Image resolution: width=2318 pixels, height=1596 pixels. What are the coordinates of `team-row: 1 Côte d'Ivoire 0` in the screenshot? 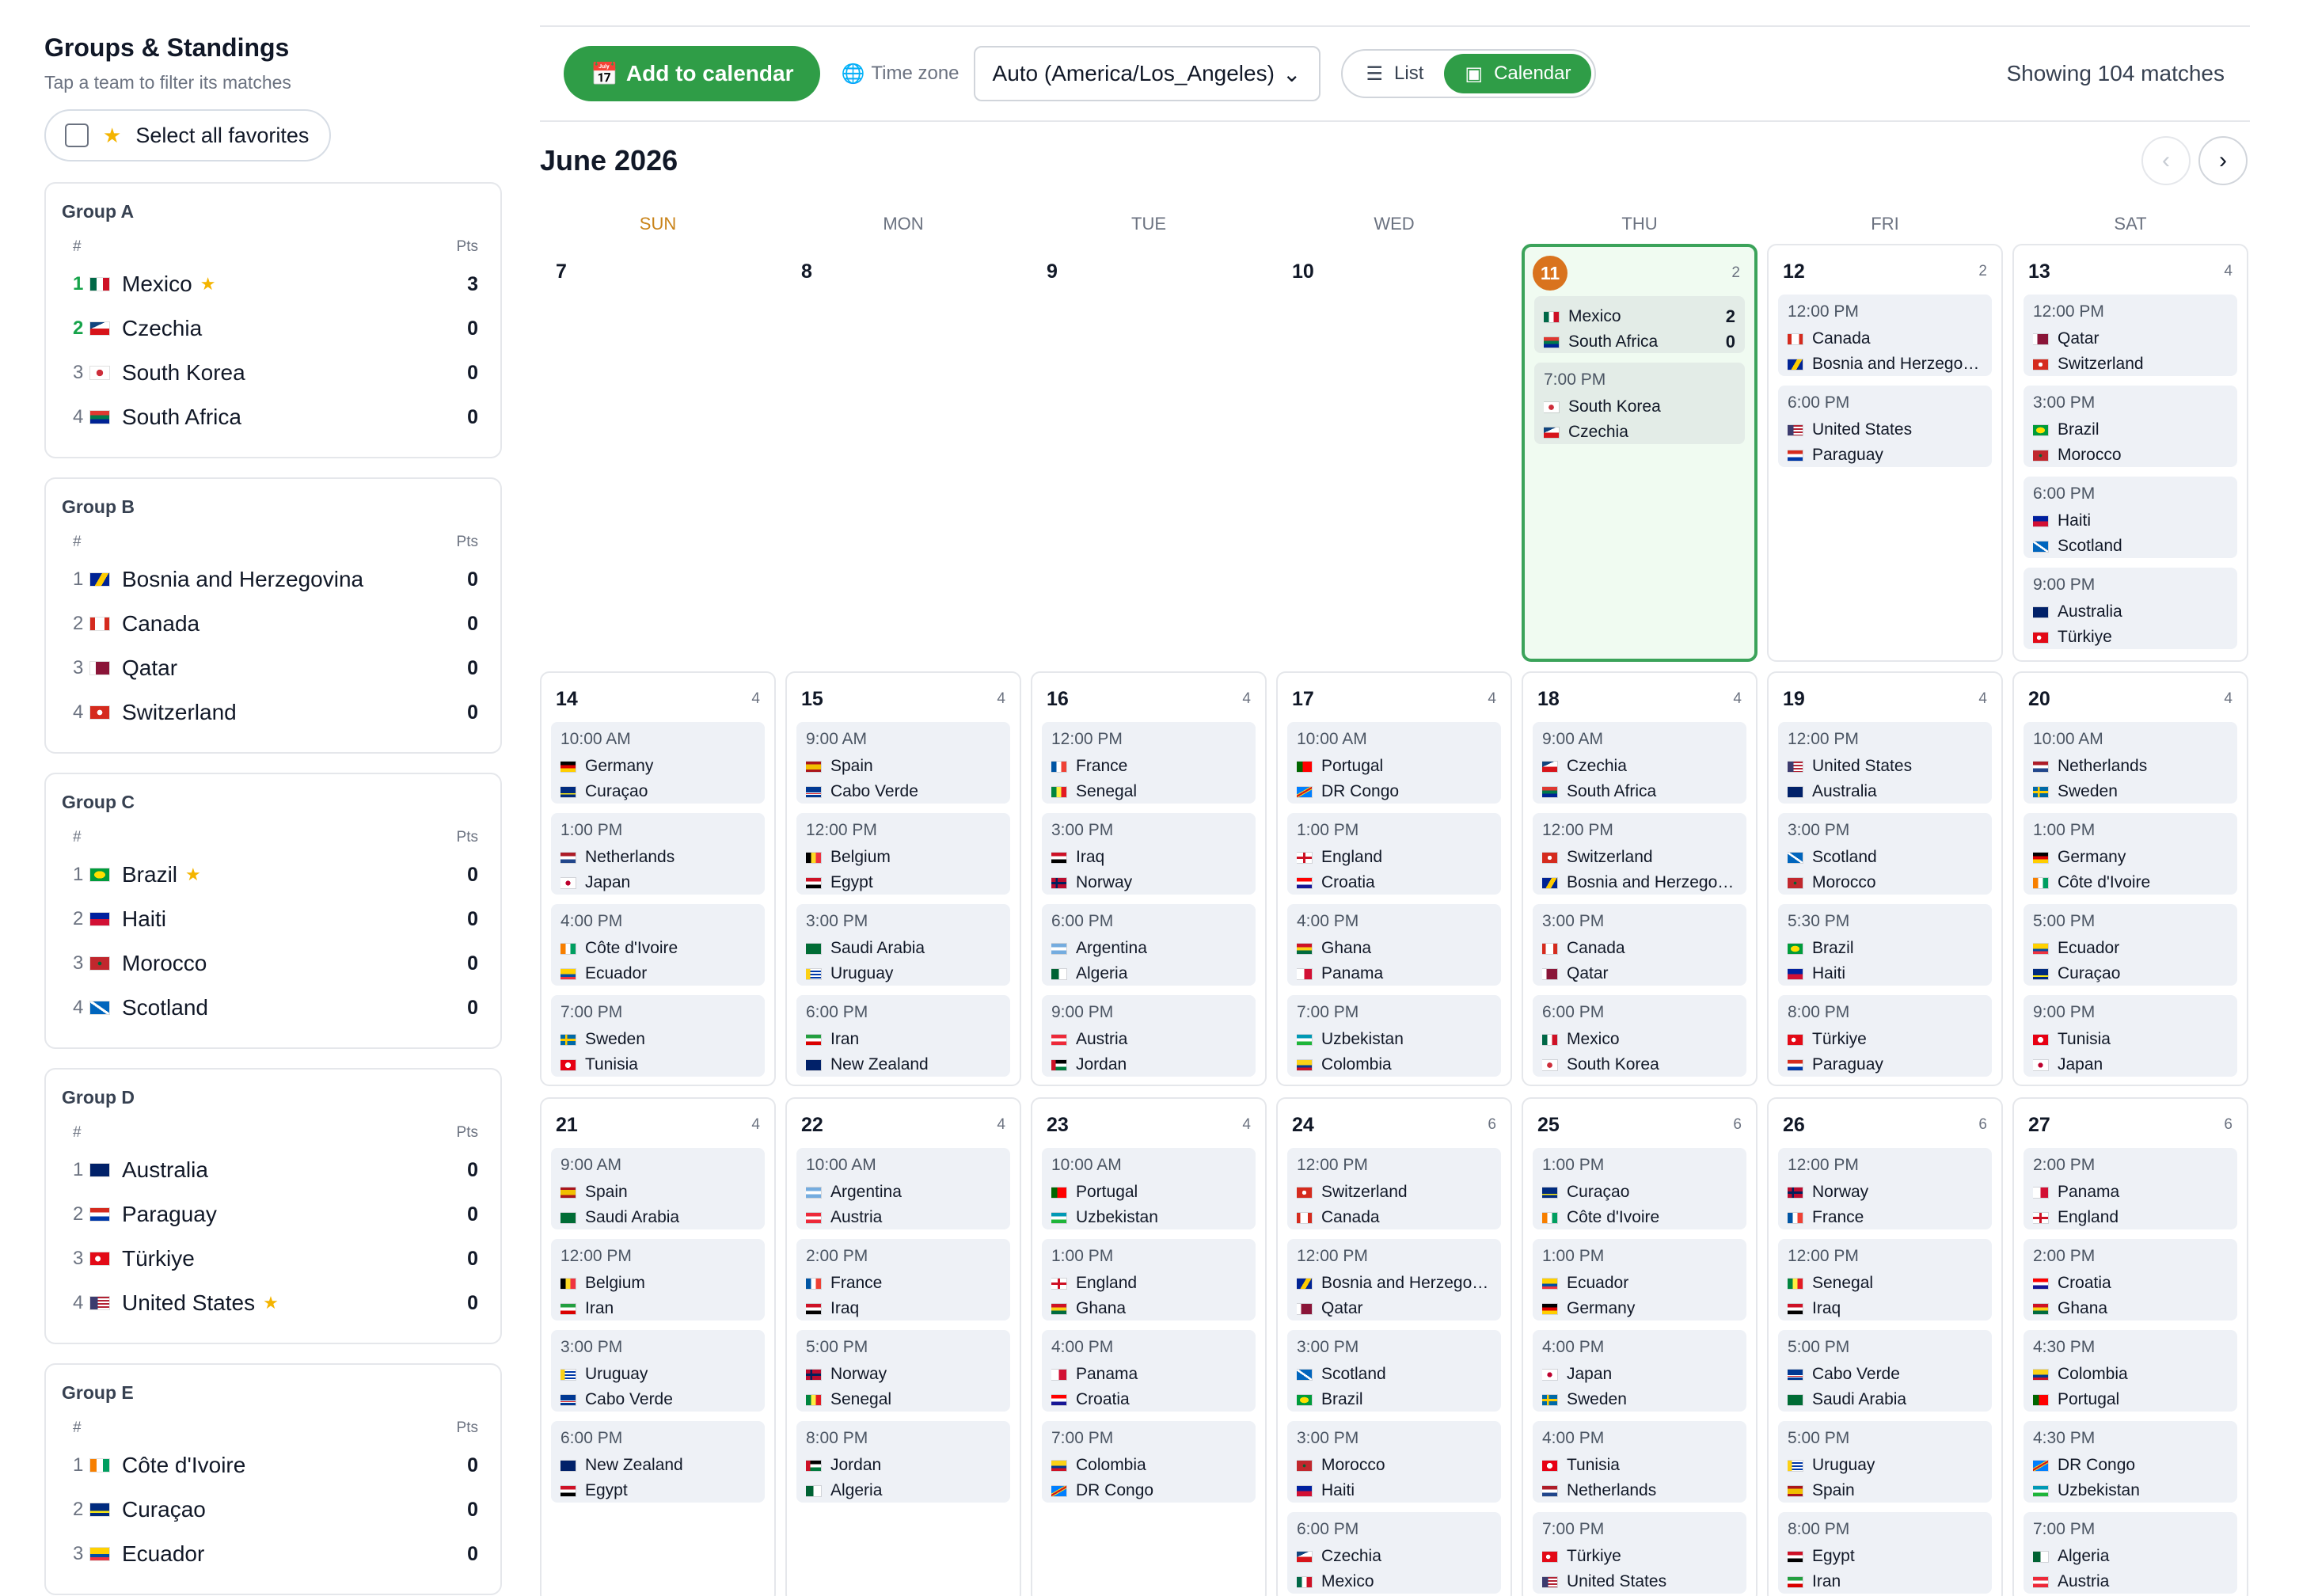 It's located at (270, 1465).